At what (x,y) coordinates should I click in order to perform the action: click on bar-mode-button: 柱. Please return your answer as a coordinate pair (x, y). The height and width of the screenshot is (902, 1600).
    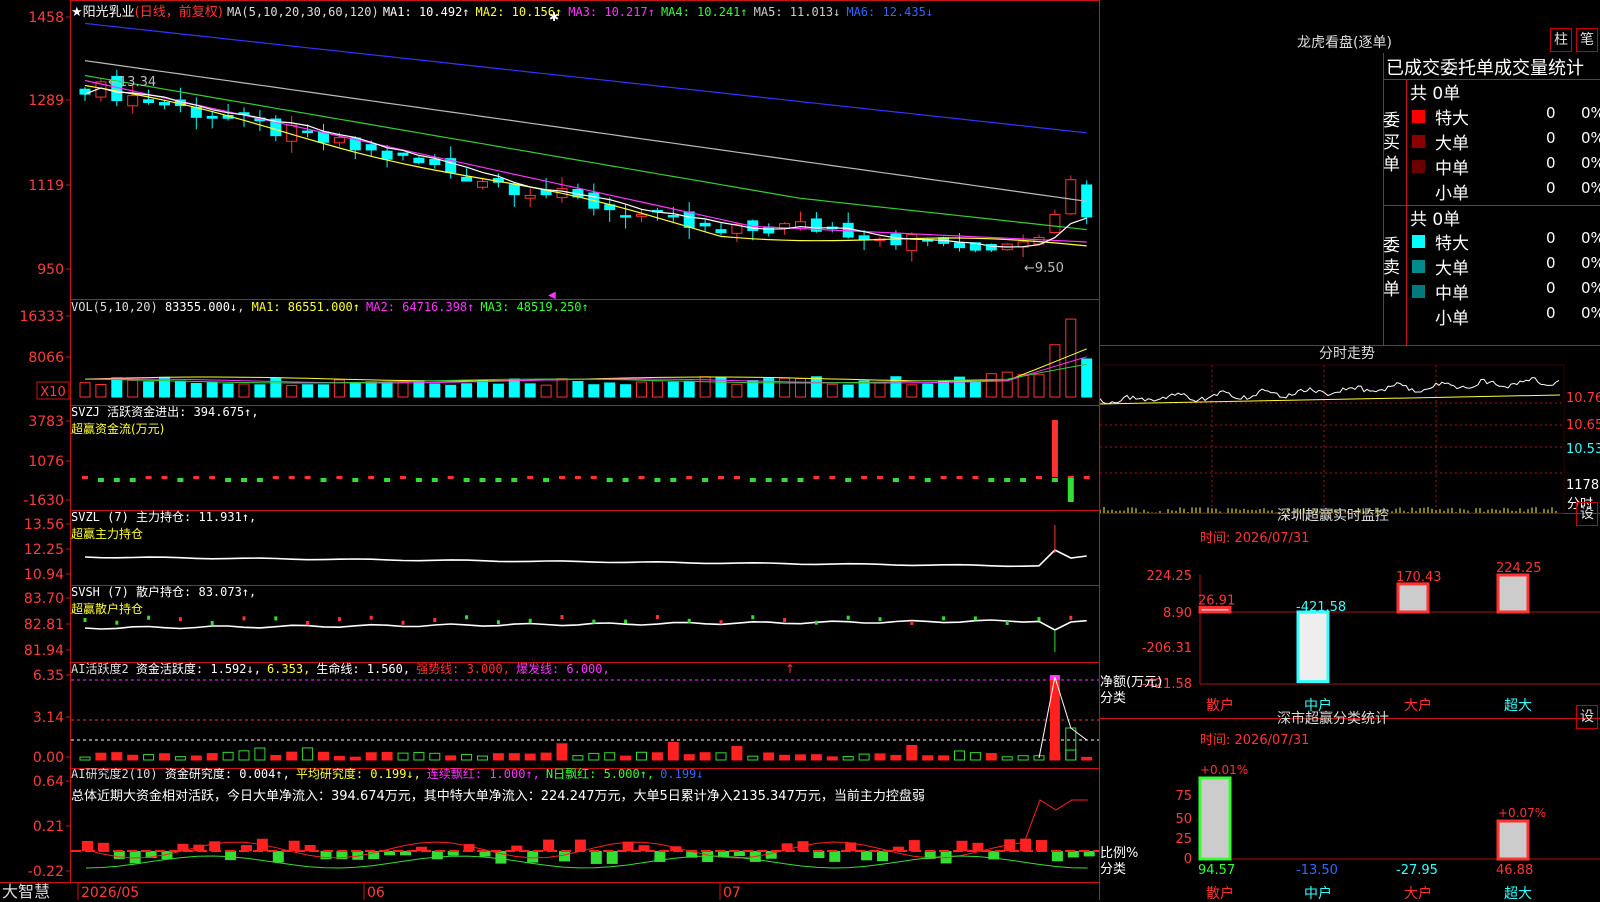
    Looking at the image, I should click on (1561, 40).